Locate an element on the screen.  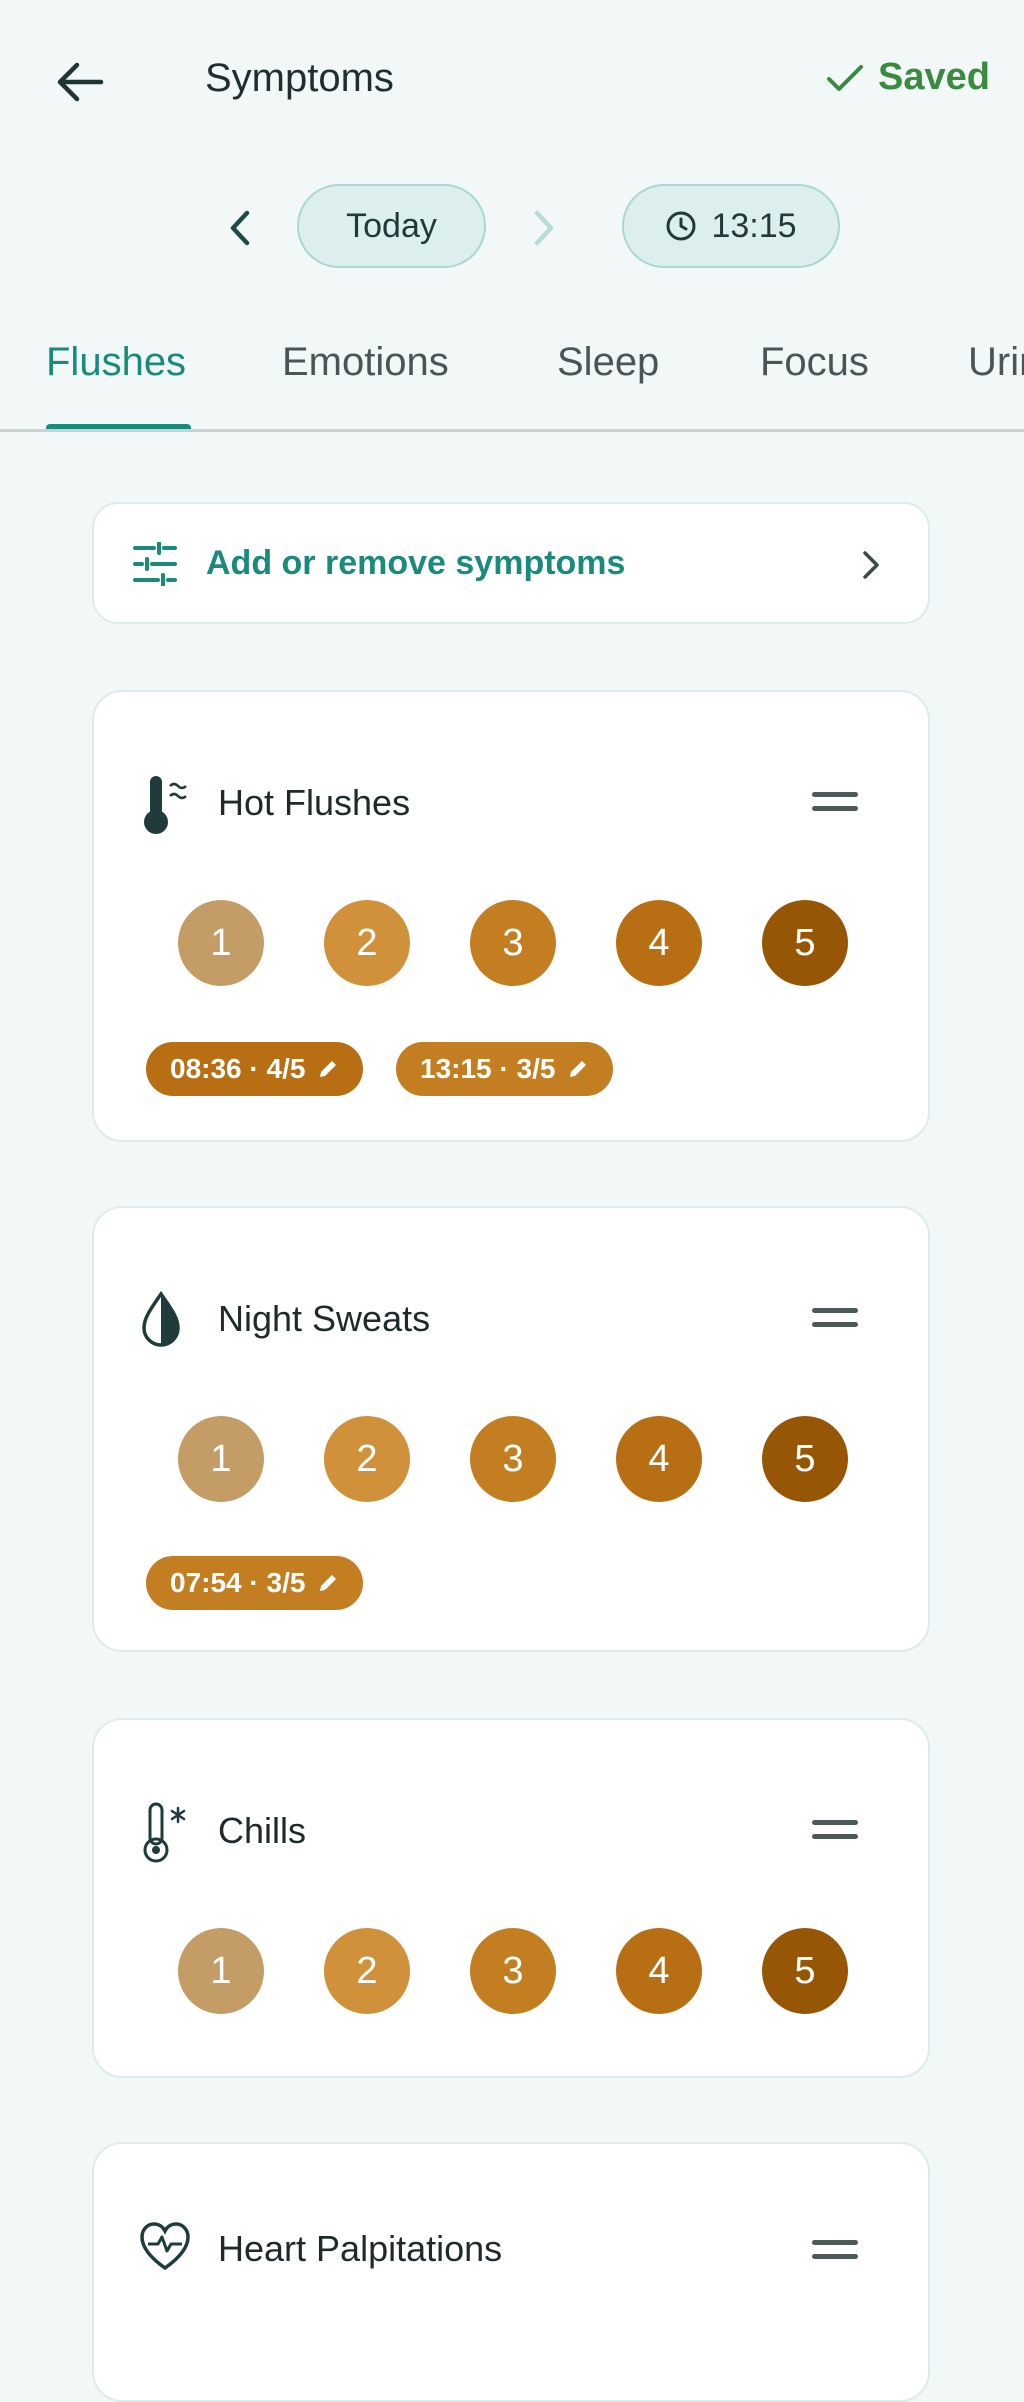
symptom-name: Heart Palpitations is located at coordinates (360, 2248).